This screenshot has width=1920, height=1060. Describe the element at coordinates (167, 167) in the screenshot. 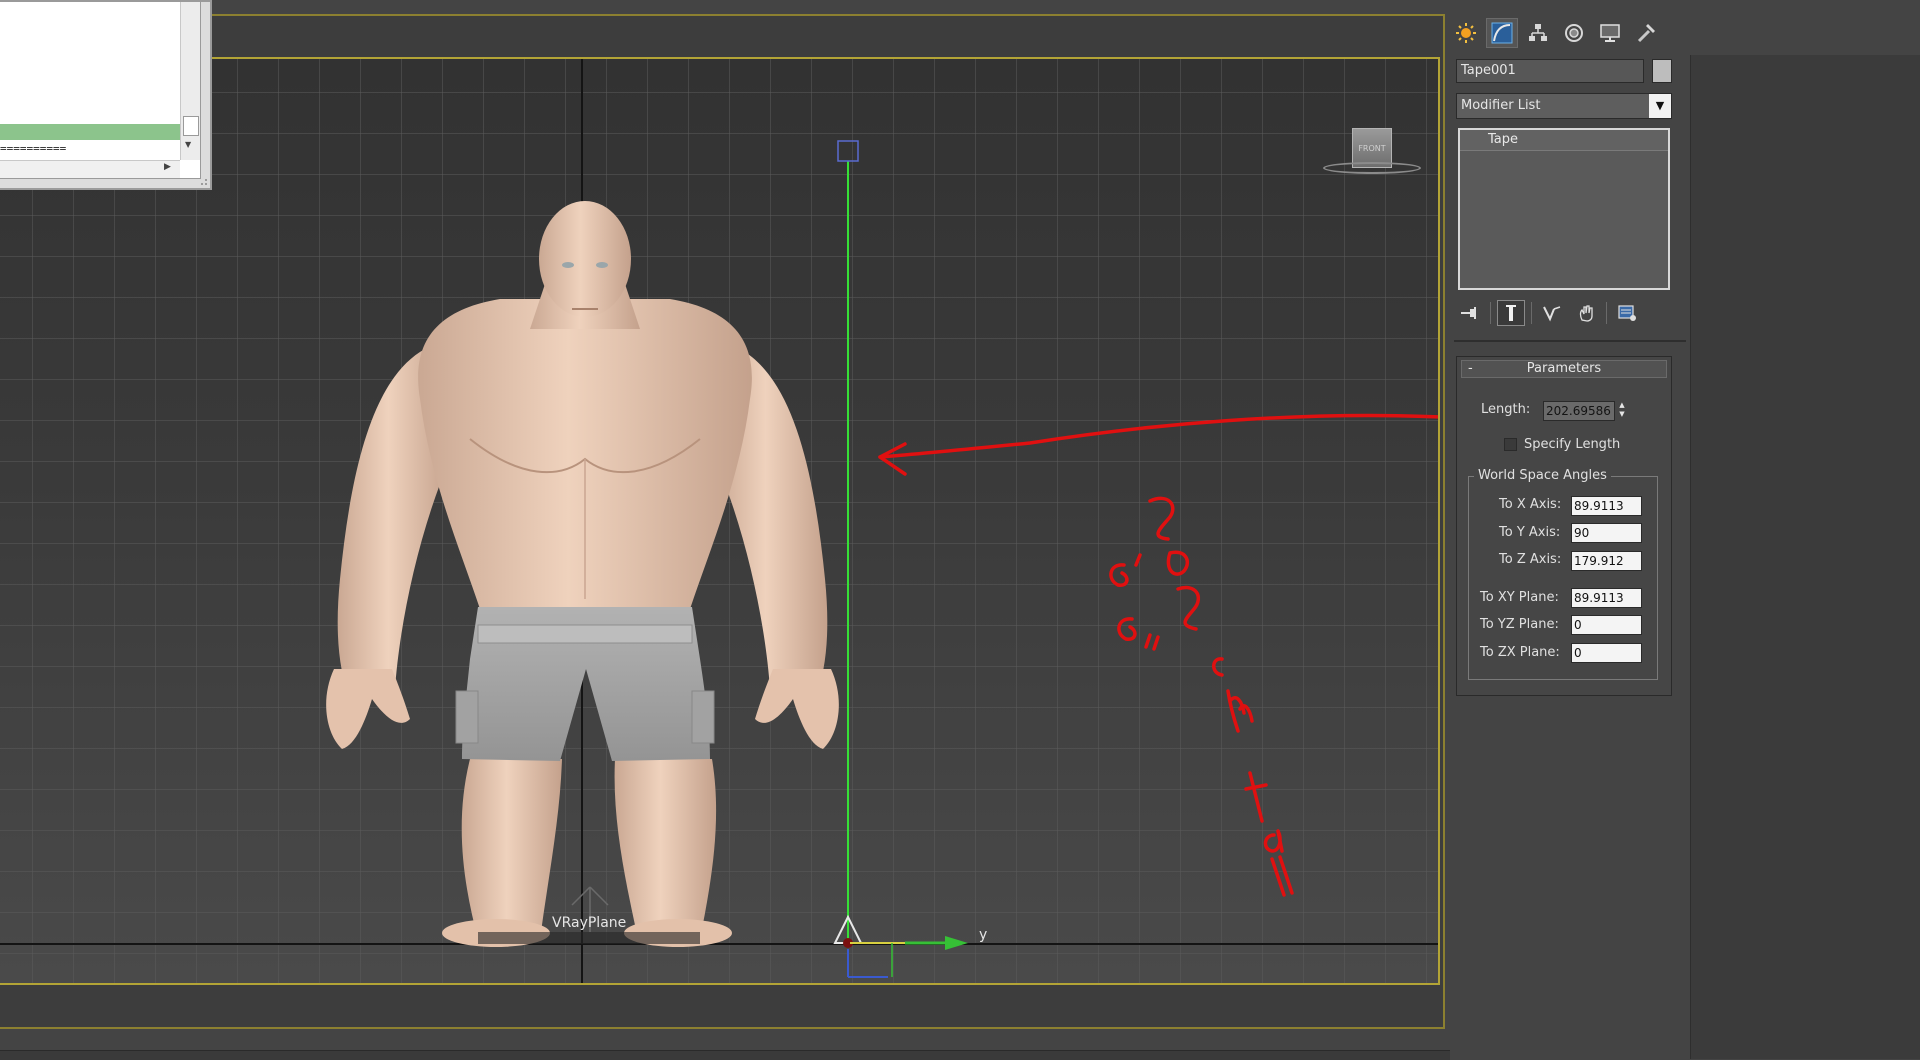

I see `scroll-right-arrow-icon: ▶` at that location.